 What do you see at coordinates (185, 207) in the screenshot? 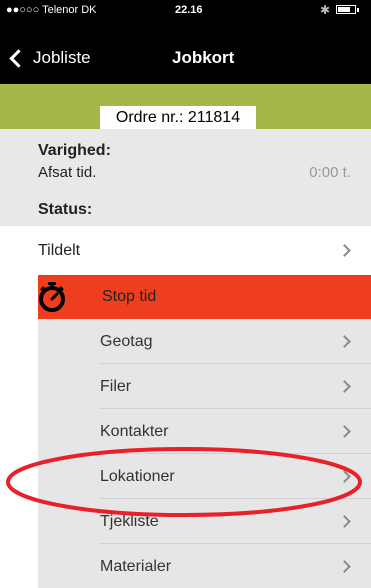
I see `status-section: Status:` at bounding box center [185, 207].